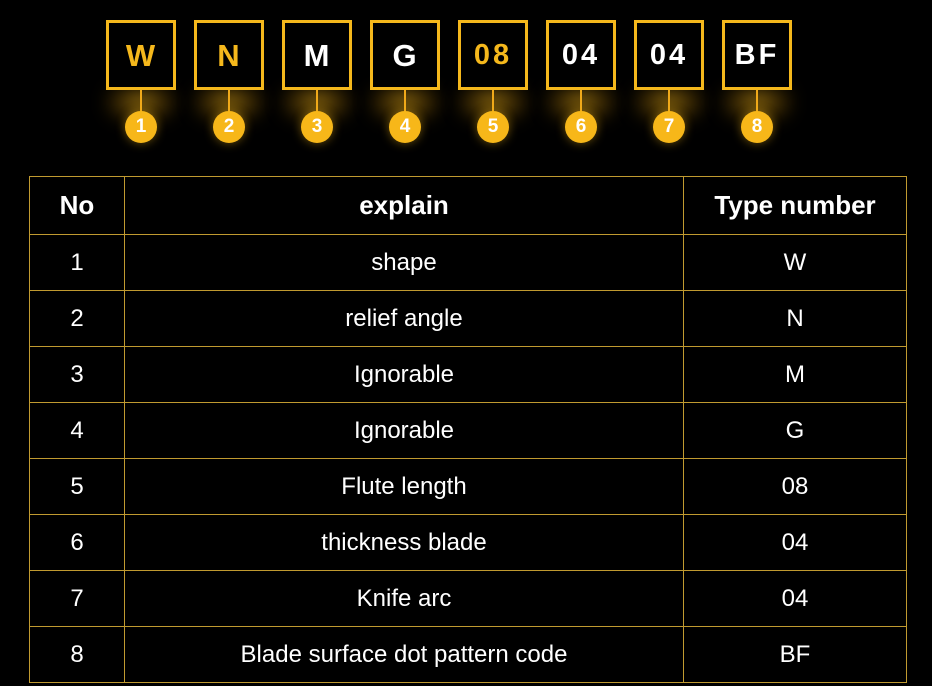 The height and width of the screenshot is (686, 932). Describe the element at coordinates (404, 486) in the screenshot. I see `cell-explain: Flute length` at that location.